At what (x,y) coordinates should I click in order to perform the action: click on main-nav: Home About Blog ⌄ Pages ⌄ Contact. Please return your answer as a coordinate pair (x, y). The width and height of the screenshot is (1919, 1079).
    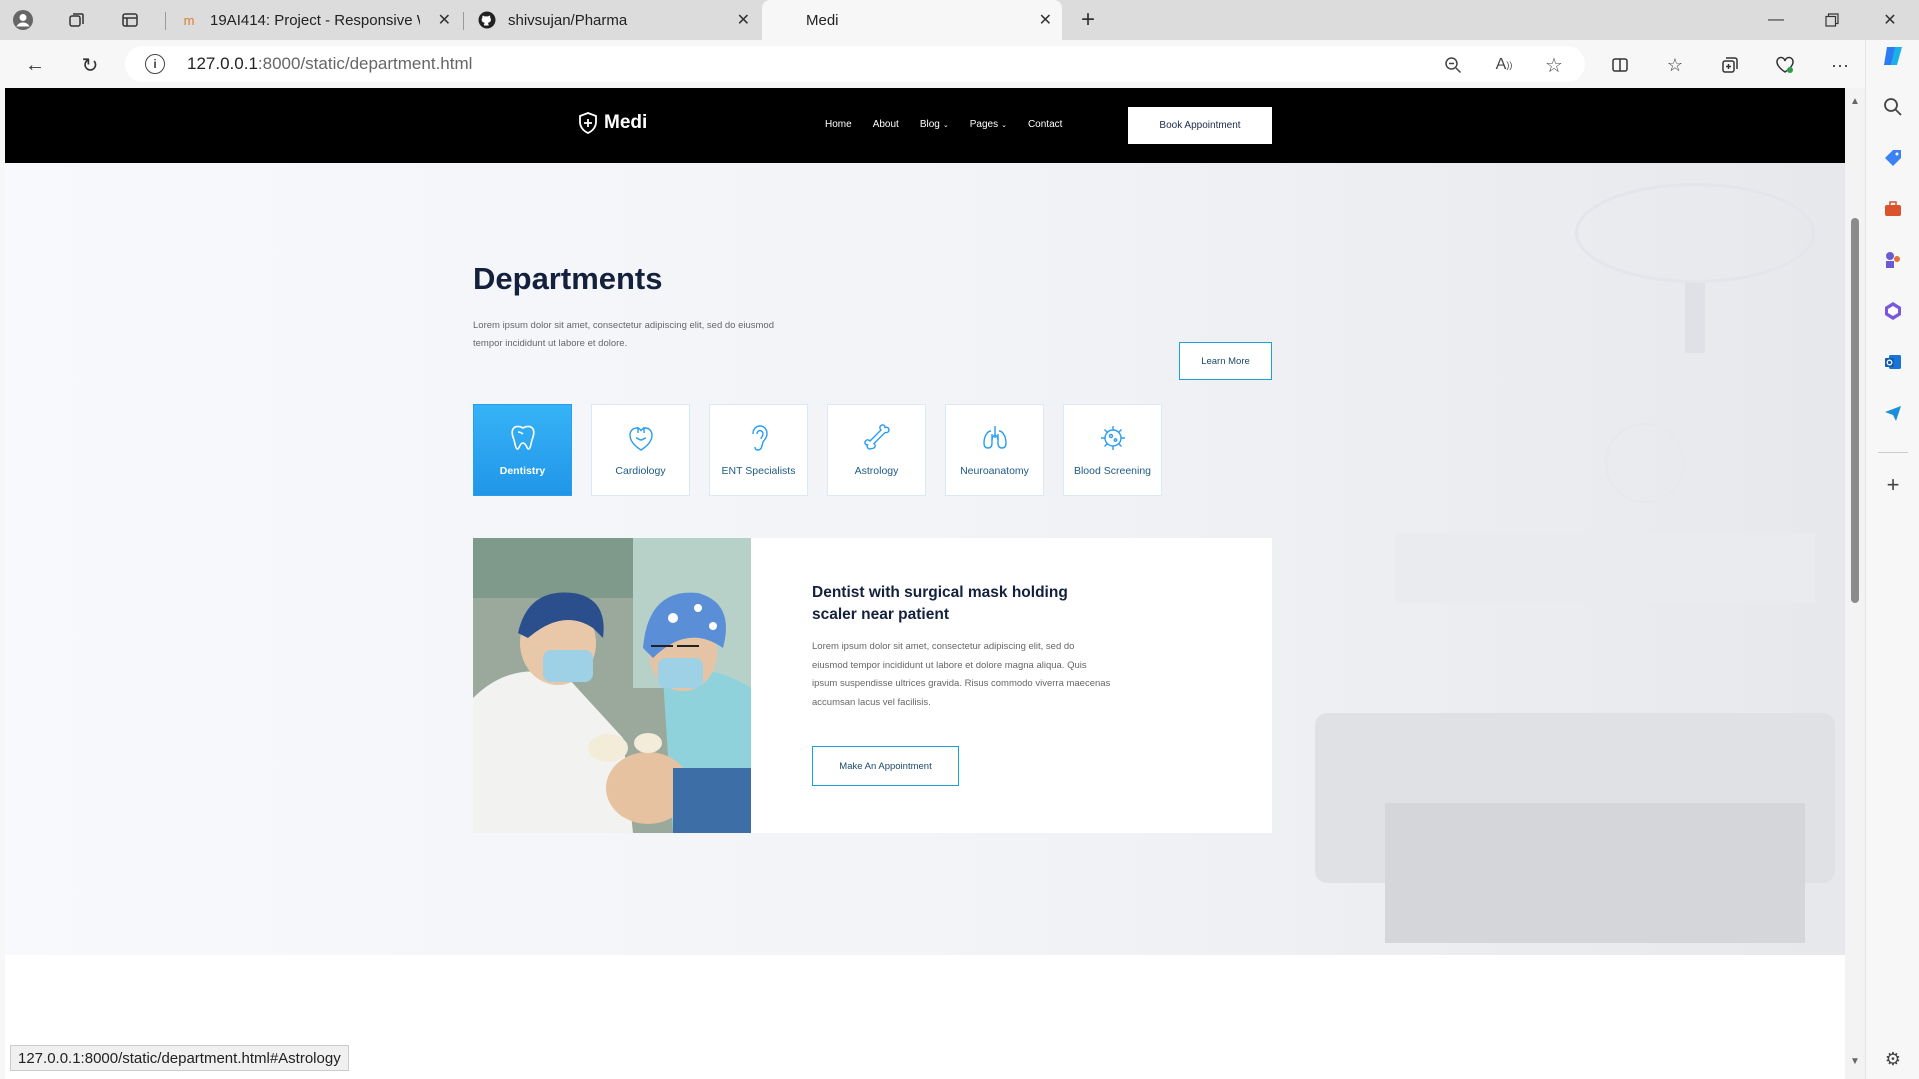
    Looking at the image, I should click on (954, 124).